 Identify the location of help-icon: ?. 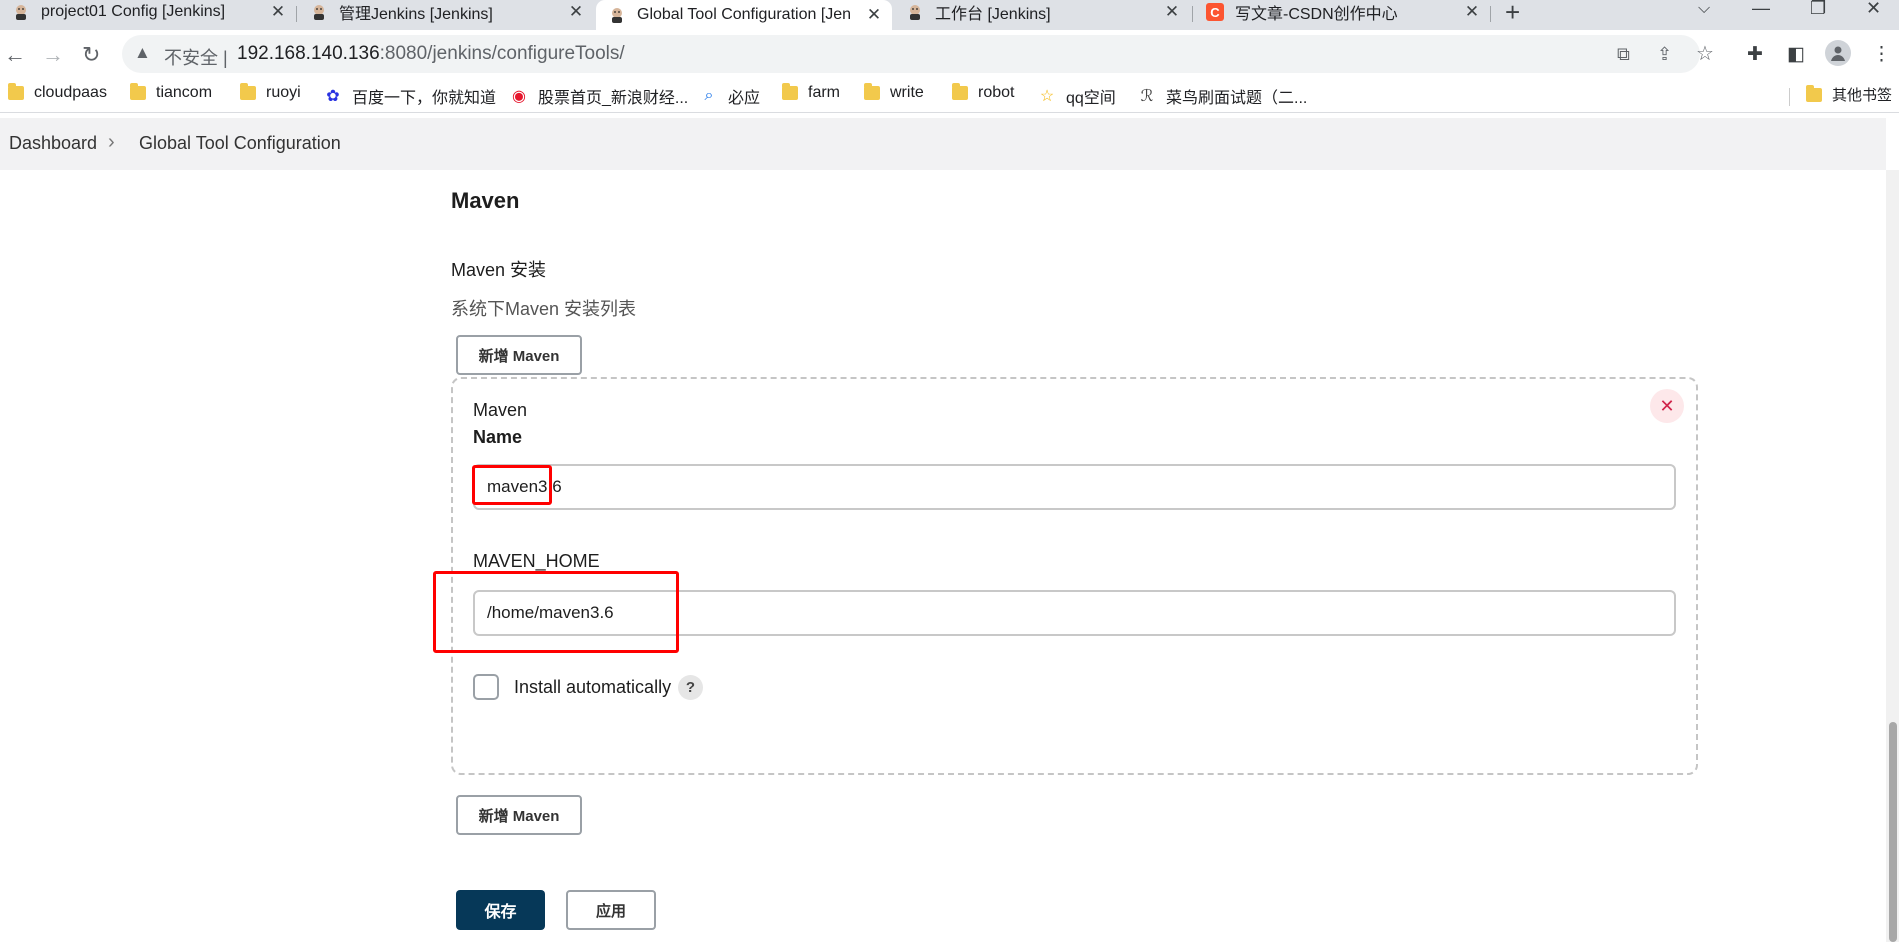
(690, 687).